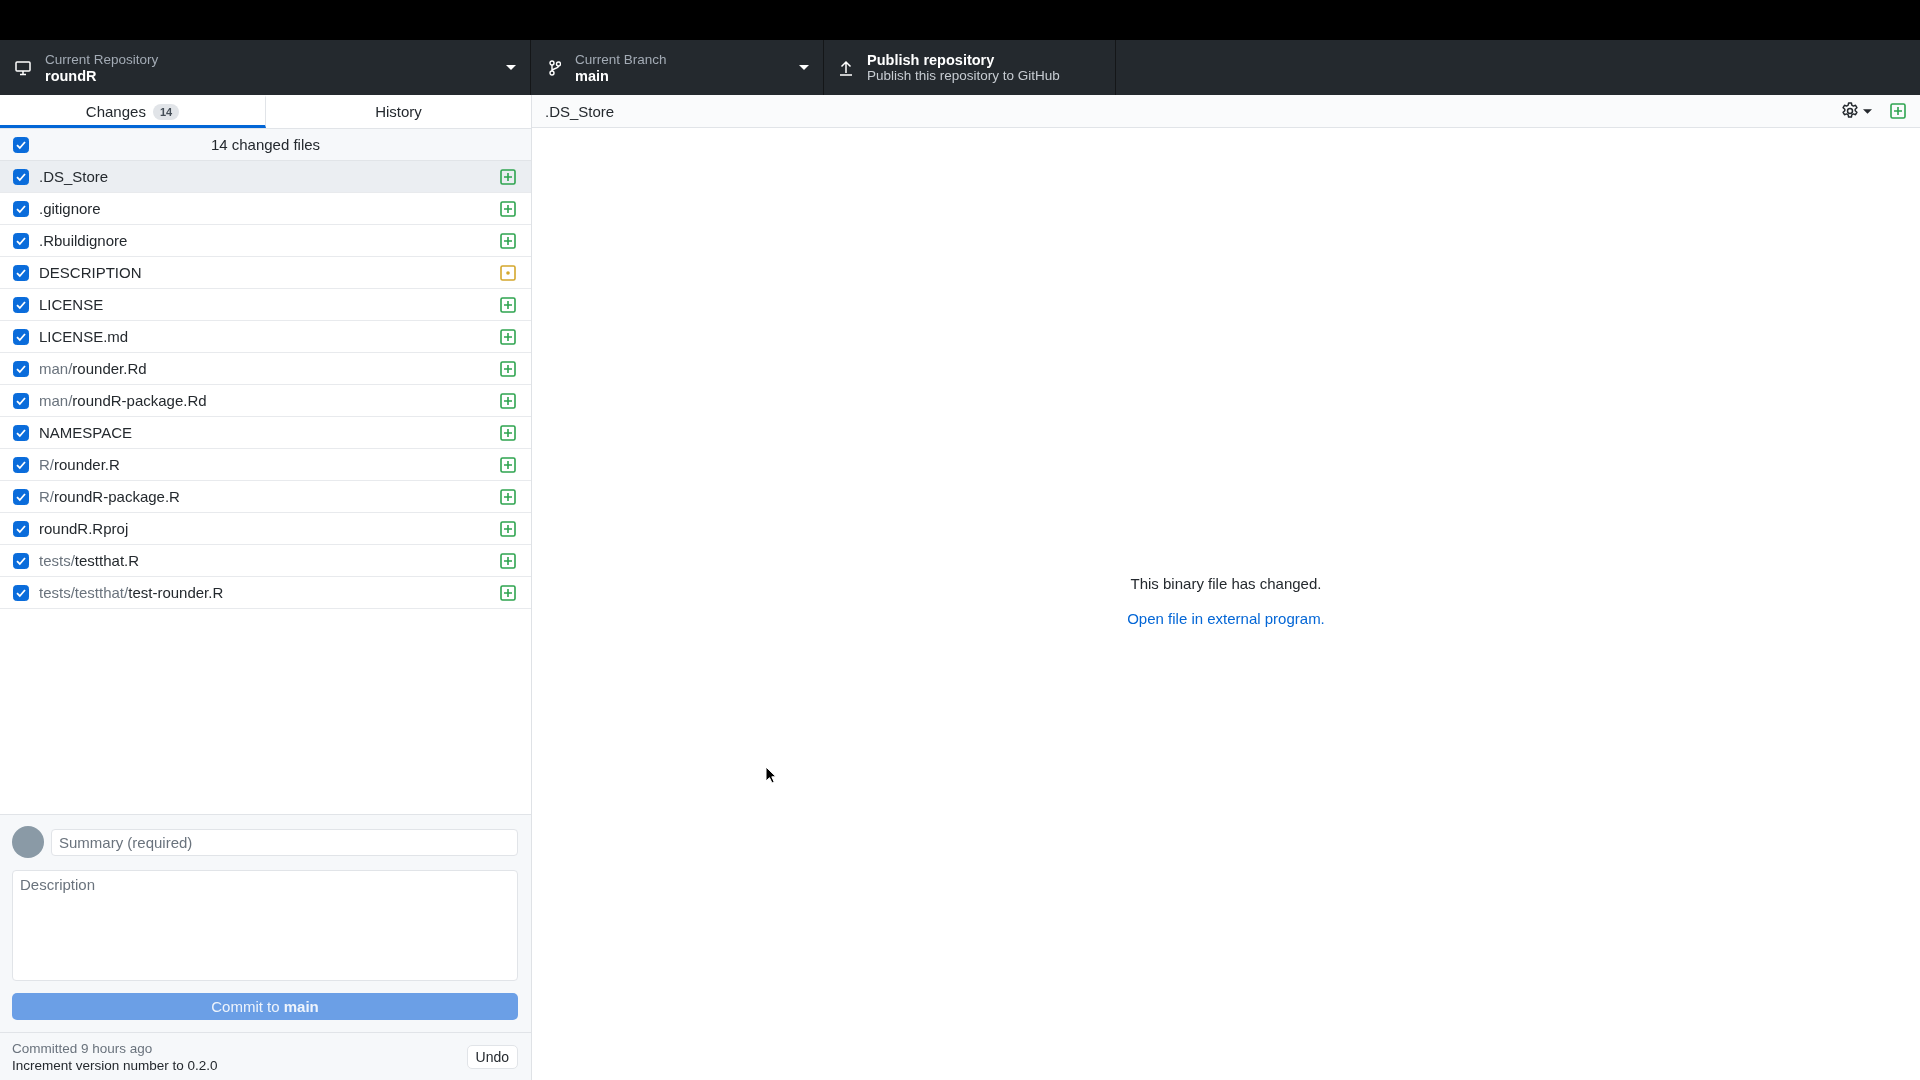 The image size is (1920, 1080). What do you see at coordinates (580, 111) in the screenshot?
I see `file-name: .DS_Store` at bounding box center [580, 111].